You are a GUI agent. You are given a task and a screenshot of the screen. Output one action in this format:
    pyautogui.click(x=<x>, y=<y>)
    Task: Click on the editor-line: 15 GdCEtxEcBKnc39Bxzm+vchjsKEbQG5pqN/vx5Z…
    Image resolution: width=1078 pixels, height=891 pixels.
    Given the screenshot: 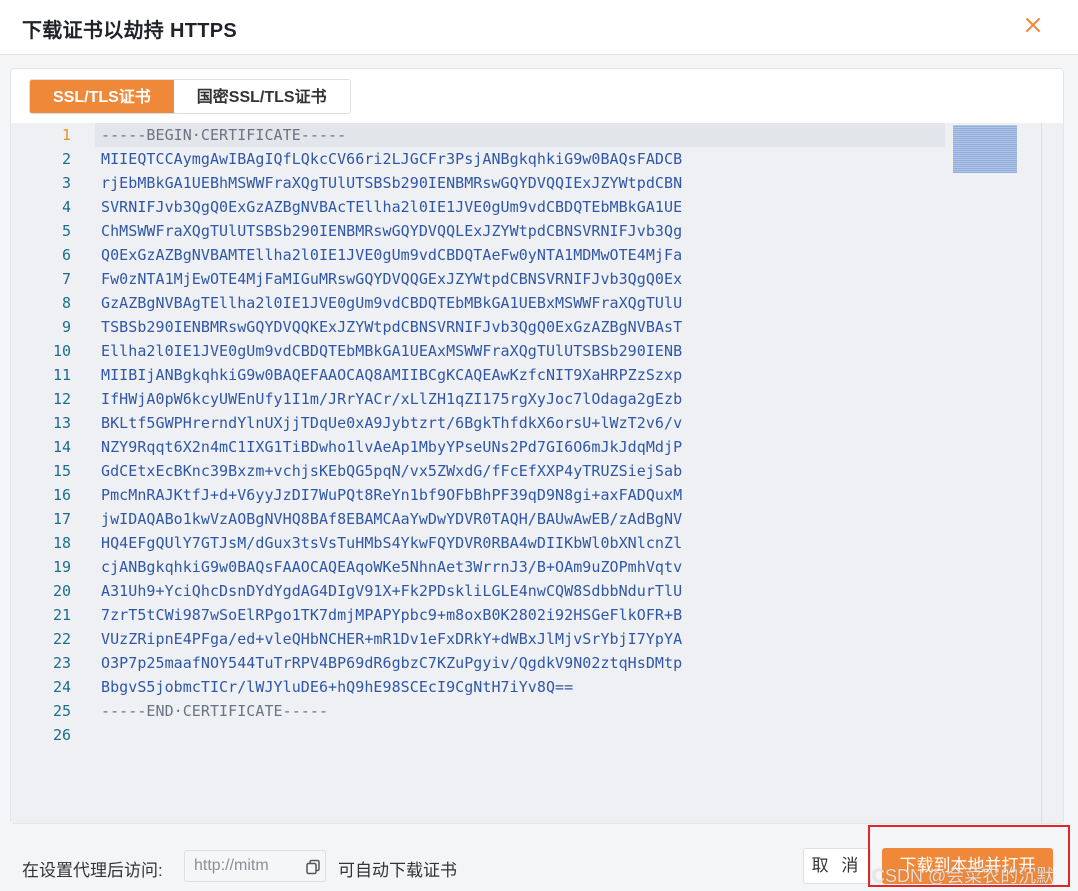 What is the action you would take?
    pyautogui.click(x=526, y=471)
    